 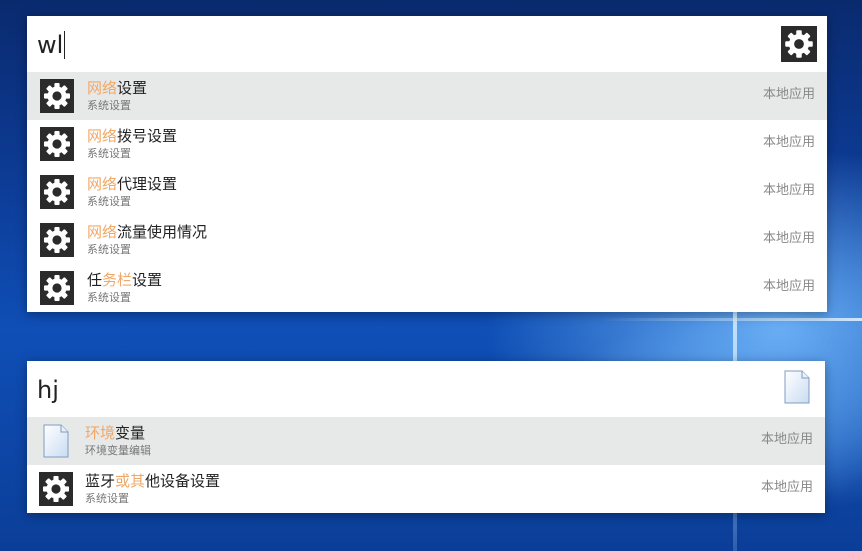 What do you see at coordinates (427, 288) in the screenshot?
I see `result-row: 任务栏设置 系统设置 本地应用` at bounding box center [427, 288].